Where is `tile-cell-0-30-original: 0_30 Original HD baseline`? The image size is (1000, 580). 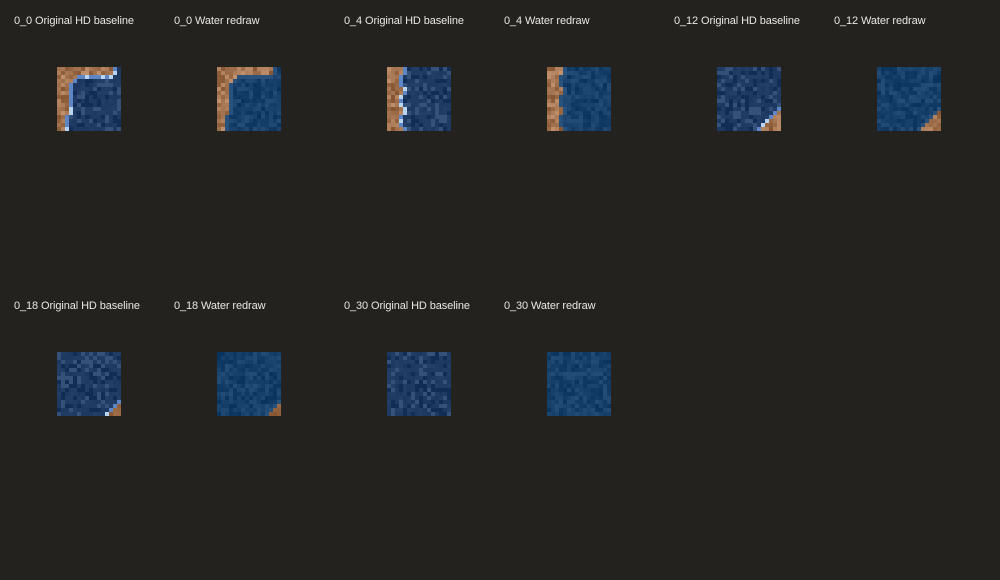 tile-cell-0-30-original: 0_30 Original HD baseline is located at coordinates (424, 374).